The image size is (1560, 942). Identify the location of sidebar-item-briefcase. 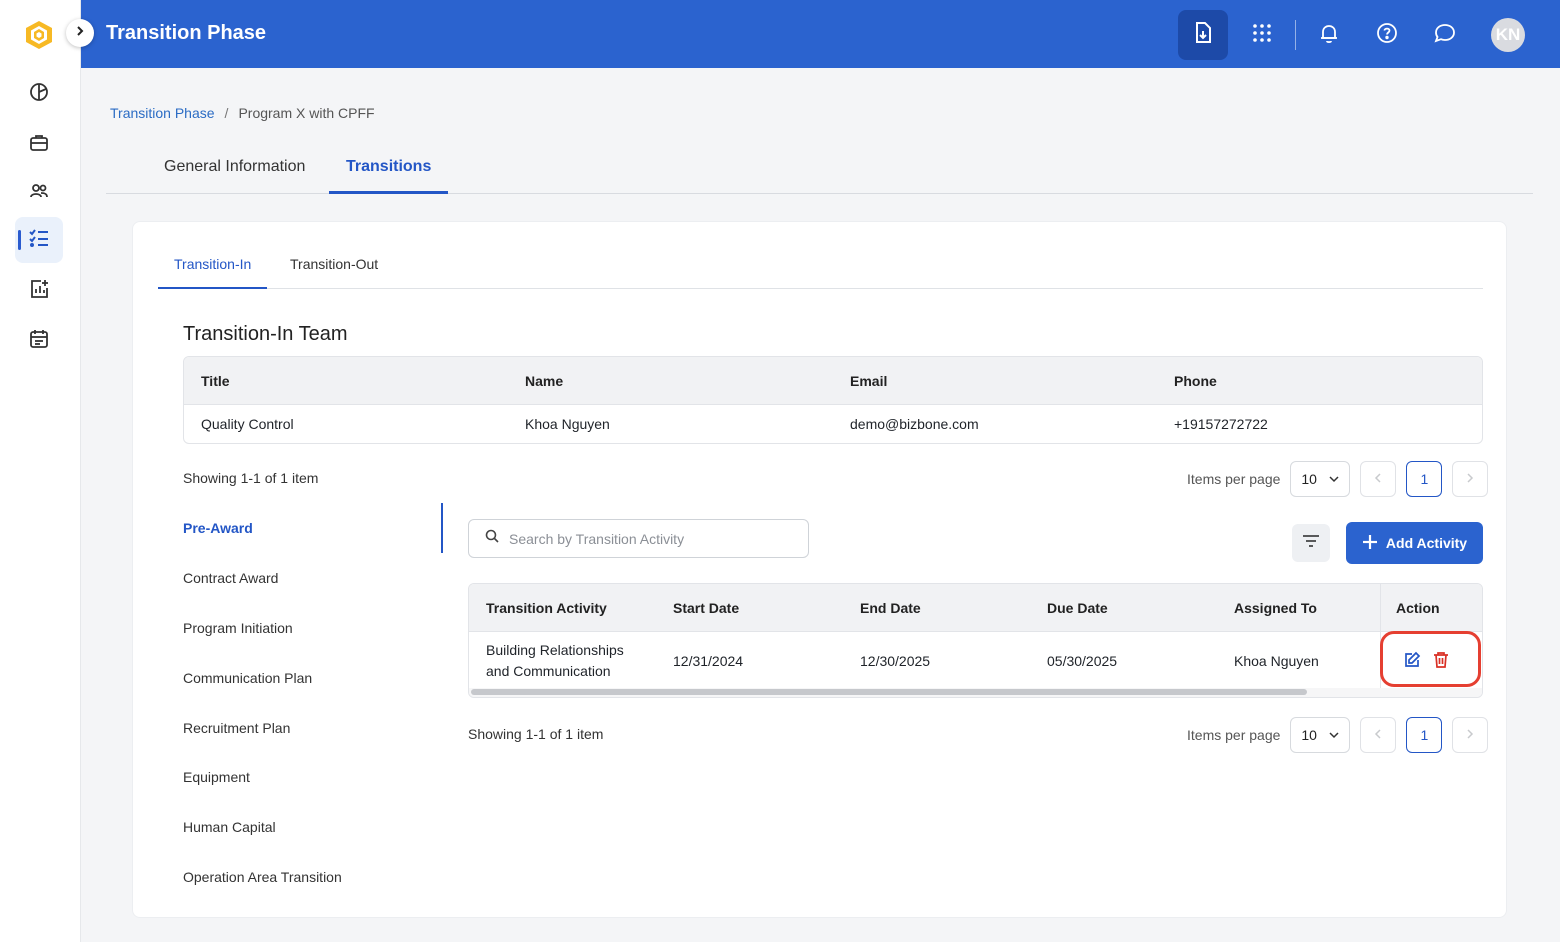
(39, 145).